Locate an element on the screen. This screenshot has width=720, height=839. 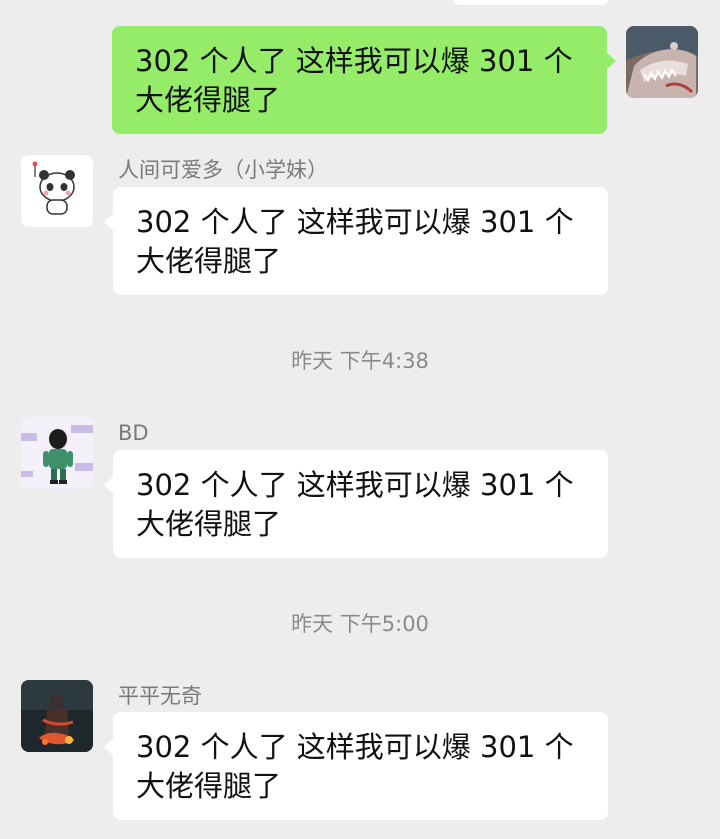
panda-icon is located at coordinates (57, 191).